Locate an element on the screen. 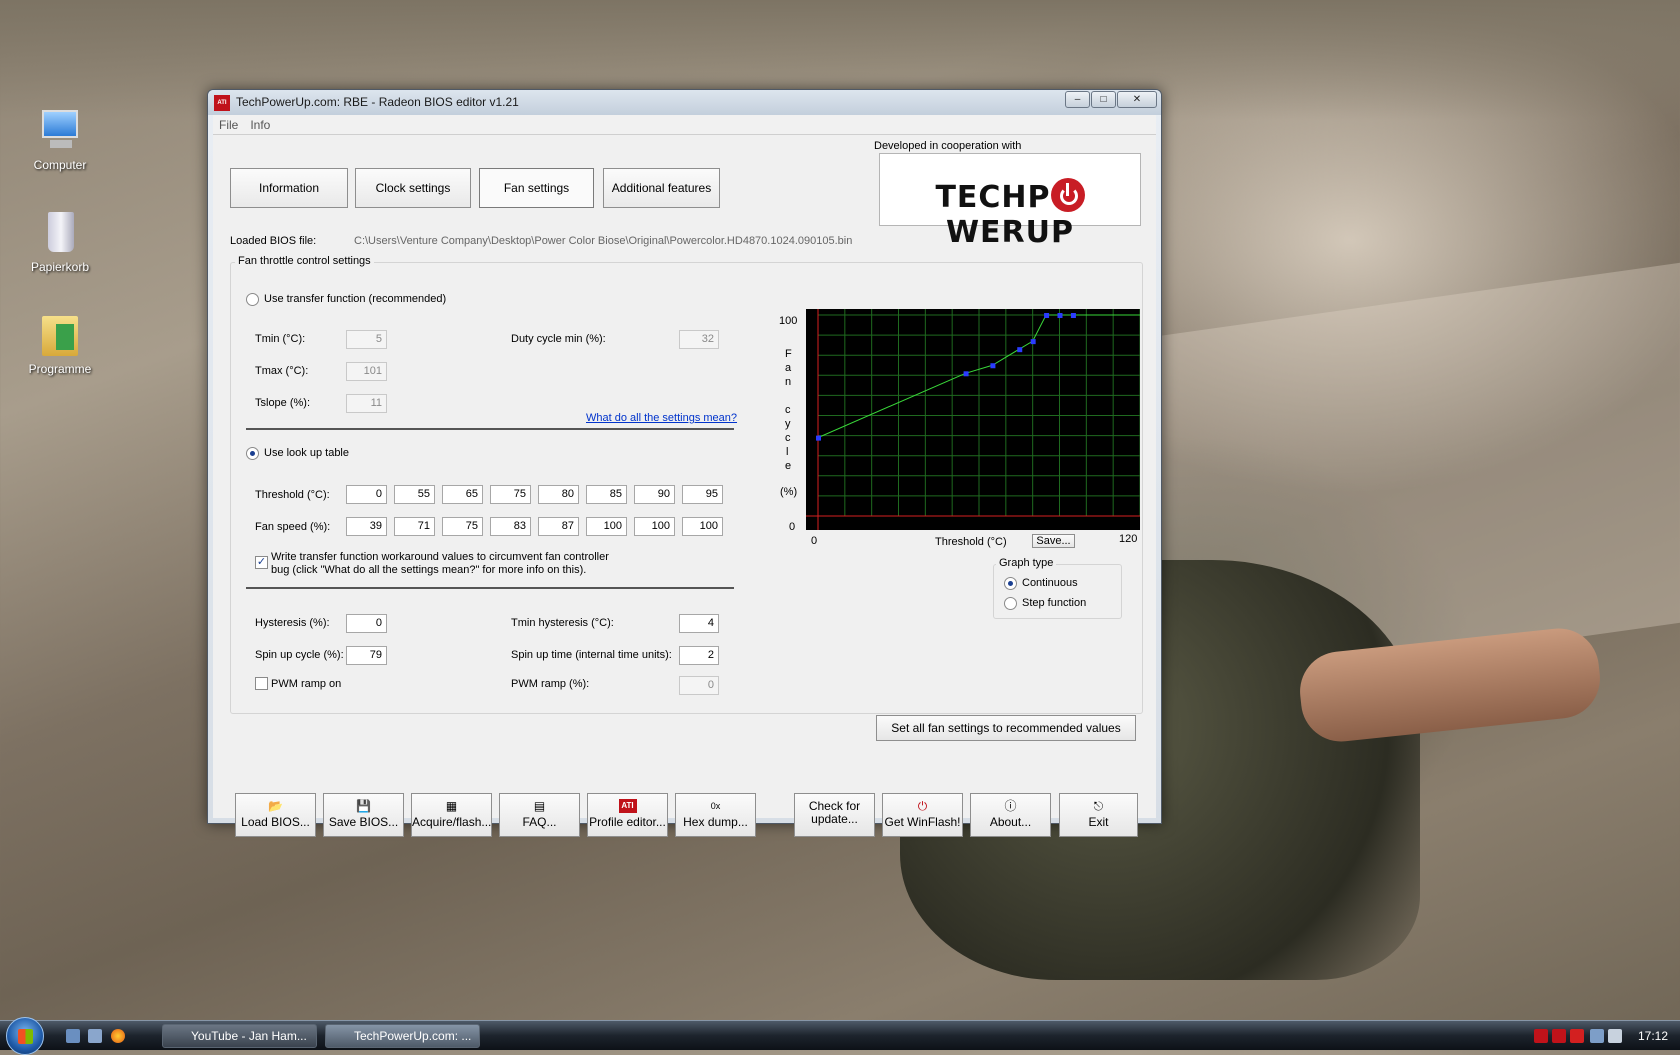 This screenshot has height=1055, width=1680. threshold-input: 55 is located at coordinates (414, 494).